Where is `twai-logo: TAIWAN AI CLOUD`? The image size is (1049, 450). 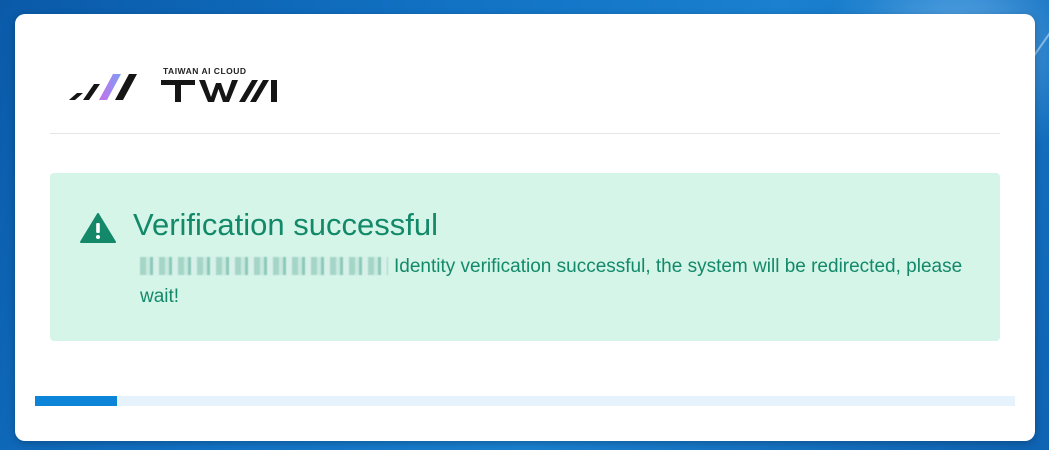 twai-logo: TAIWAN AI CLOUD is located at coordinates (189, 91).